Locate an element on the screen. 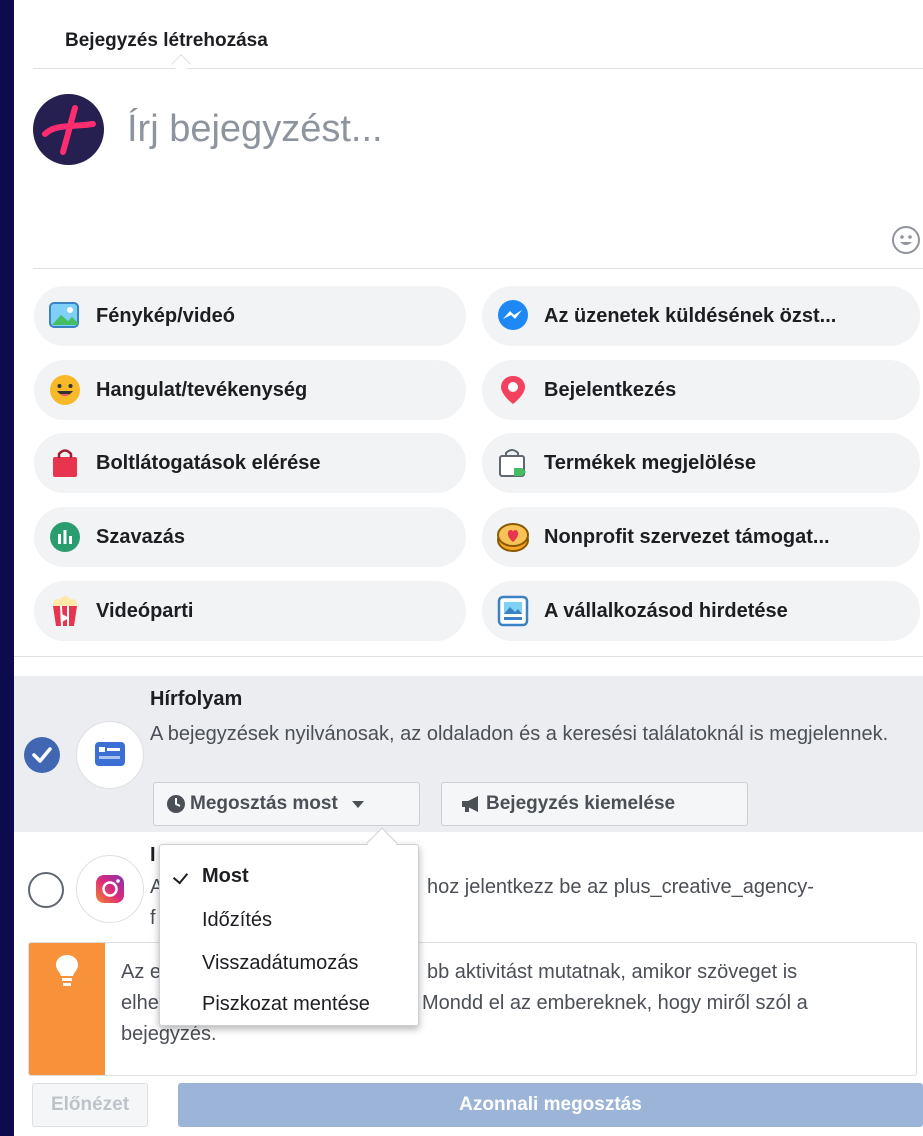 Image resolution: width=923 pixels, height=1136 pixels. news-feed-icon is located at coordinates (110, 754).